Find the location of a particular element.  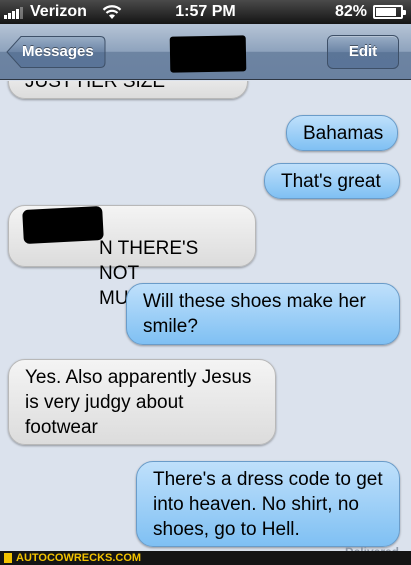

message-text: JUST HER SIZE is located at coordinates (95, 86).